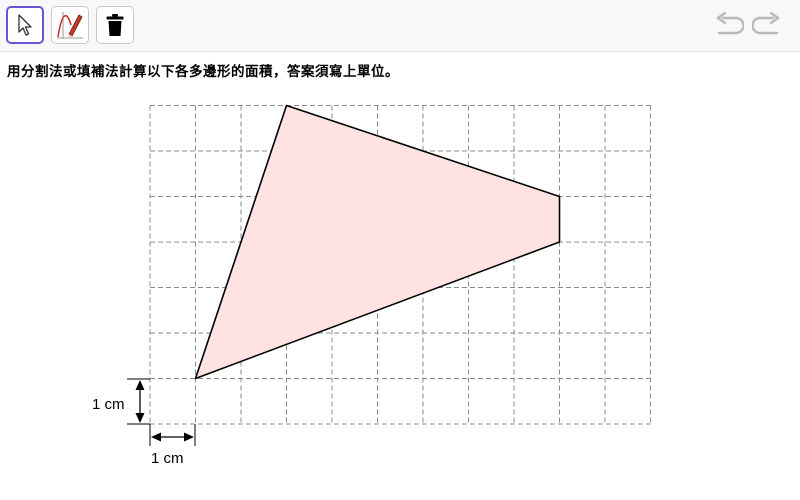 The height and width of the screenshot is (500, 800). I want to click on horizontal-scale-label: 1 cm, so click(167, 458).